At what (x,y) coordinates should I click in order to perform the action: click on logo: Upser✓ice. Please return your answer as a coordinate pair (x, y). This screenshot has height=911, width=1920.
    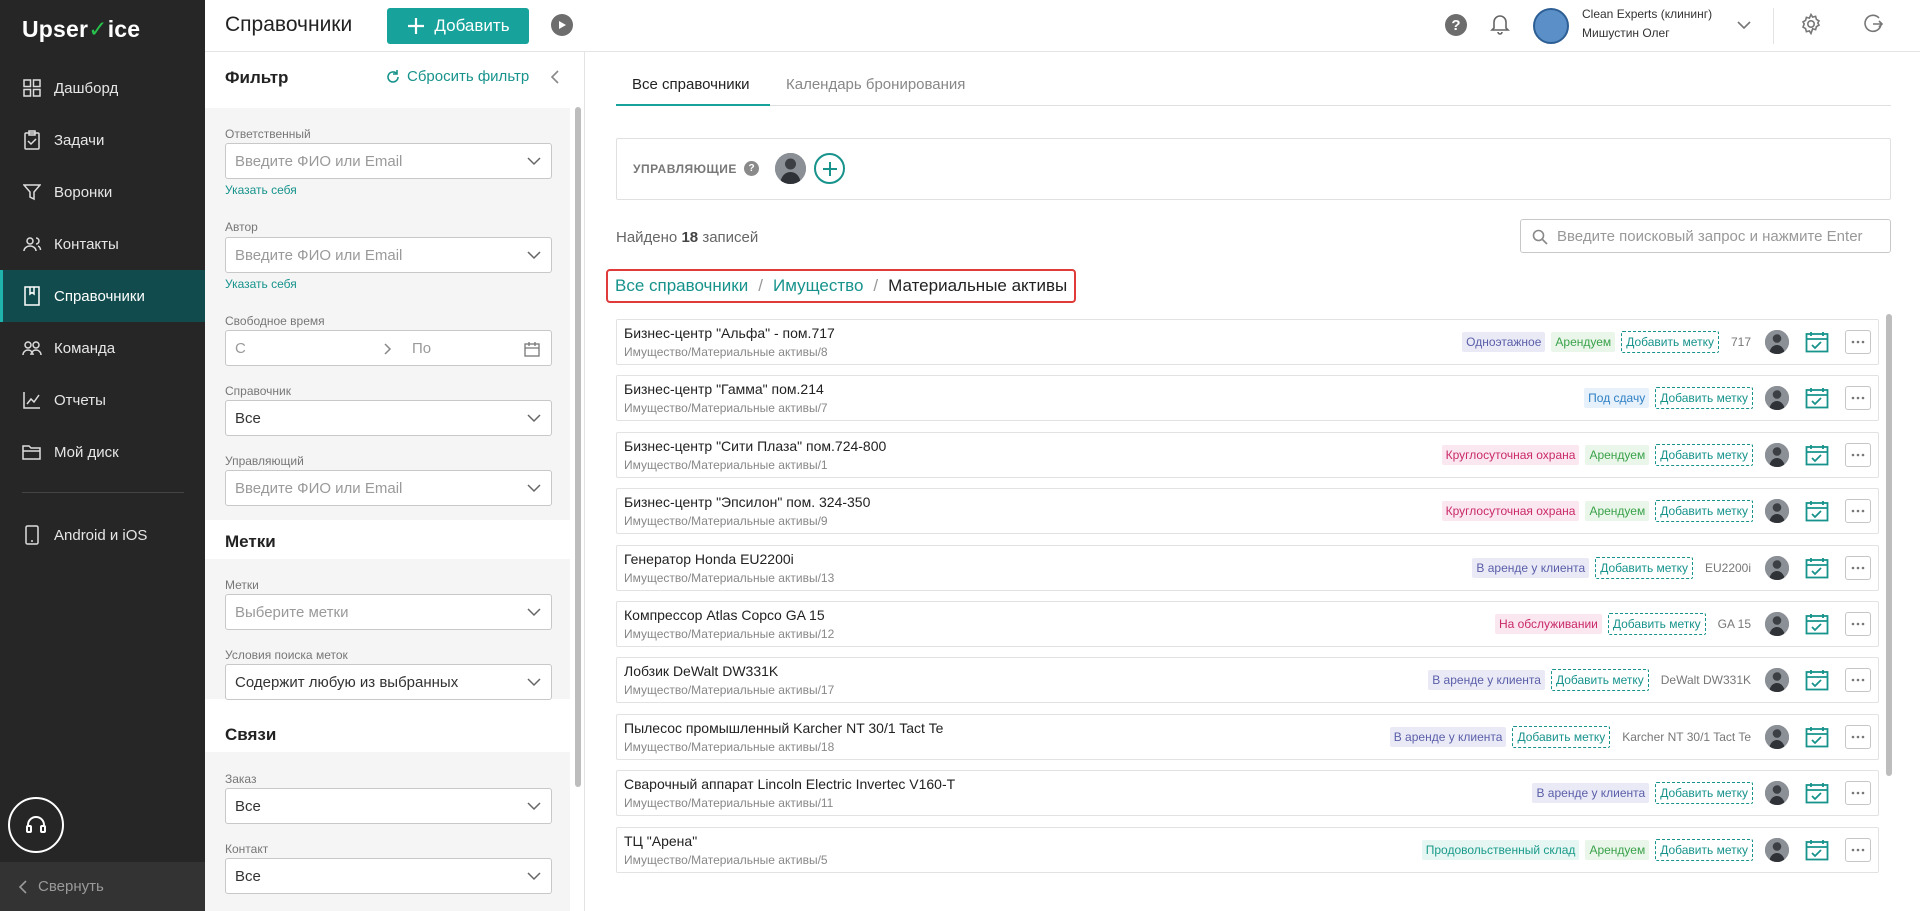
    Looking at the image, I should click on (81, 29).